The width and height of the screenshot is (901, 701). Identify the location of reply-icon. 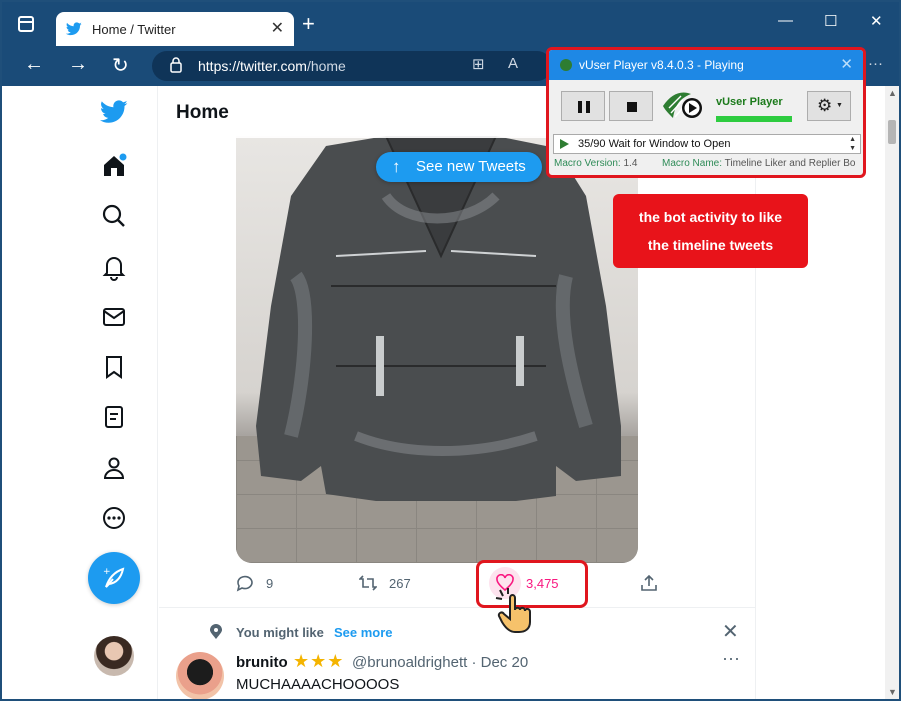
(244, 583).